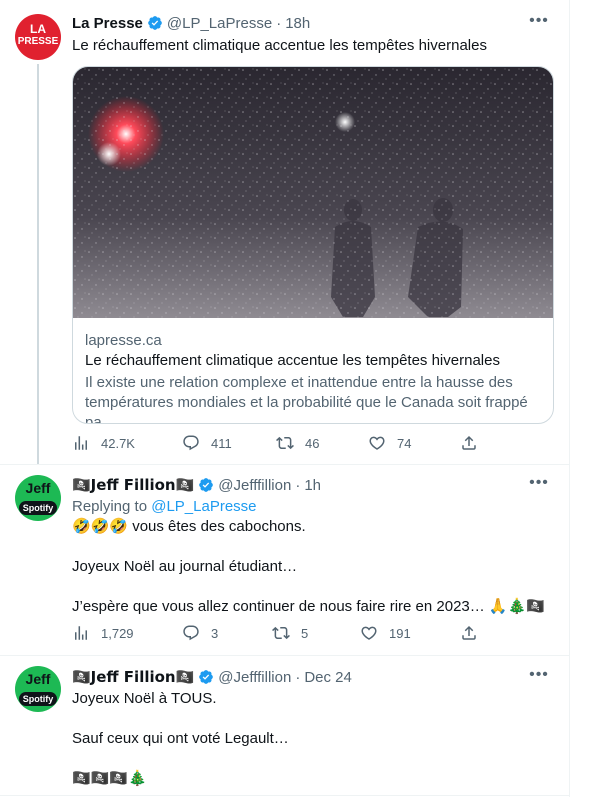 Image resolution: width=600 pixels, height=797 pixels. I want to click on reply-button: 3, so click(200, 633).